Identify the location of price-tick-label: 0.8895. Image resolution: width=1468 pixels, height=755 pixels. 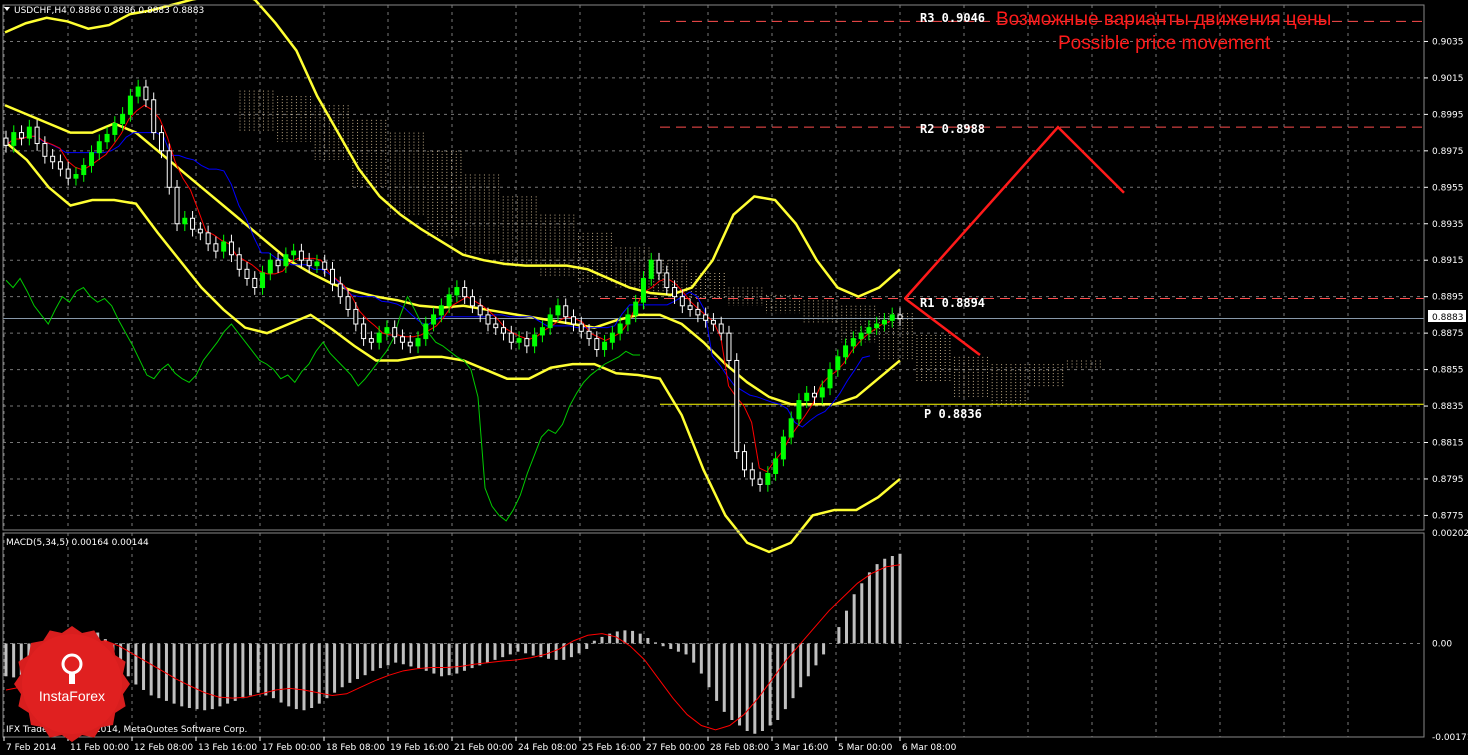
(1448, 298).